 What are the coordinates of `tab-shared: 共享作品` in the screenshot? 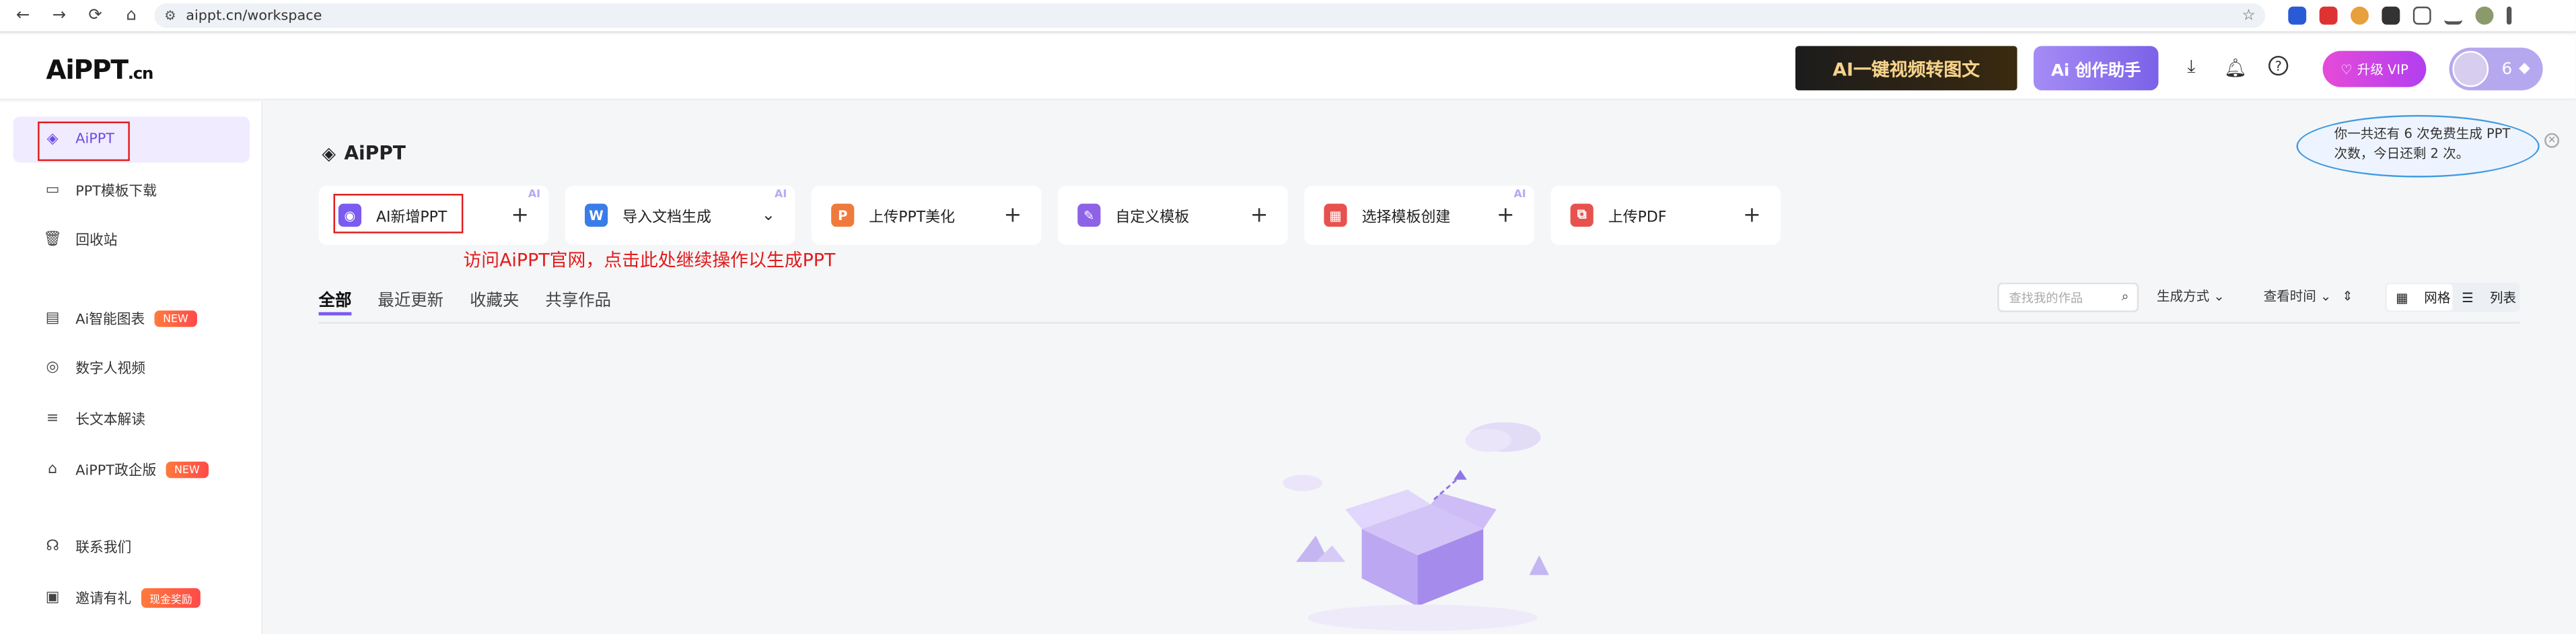 It's located at (578, 301).